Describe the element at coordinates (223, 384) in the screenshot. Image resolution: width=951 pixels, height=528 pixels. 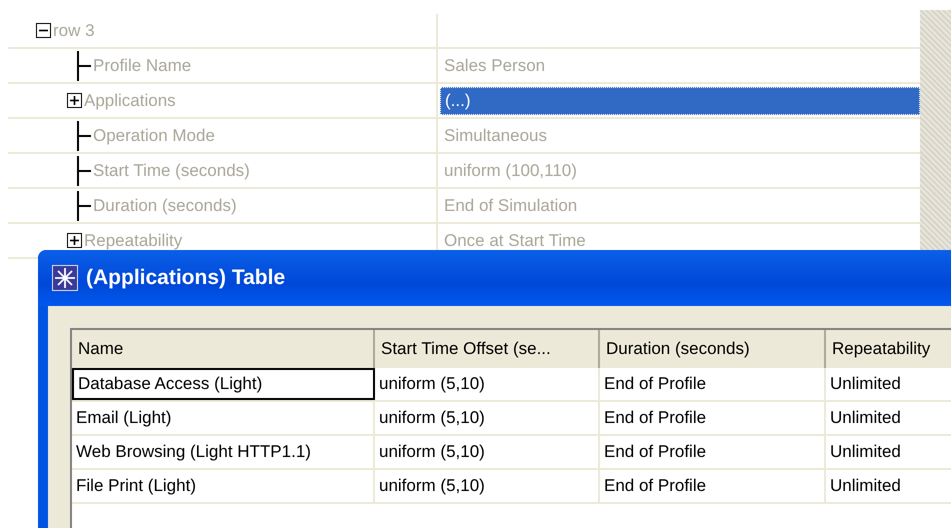
I see `table-cell: Database Access (Light)` at that location.